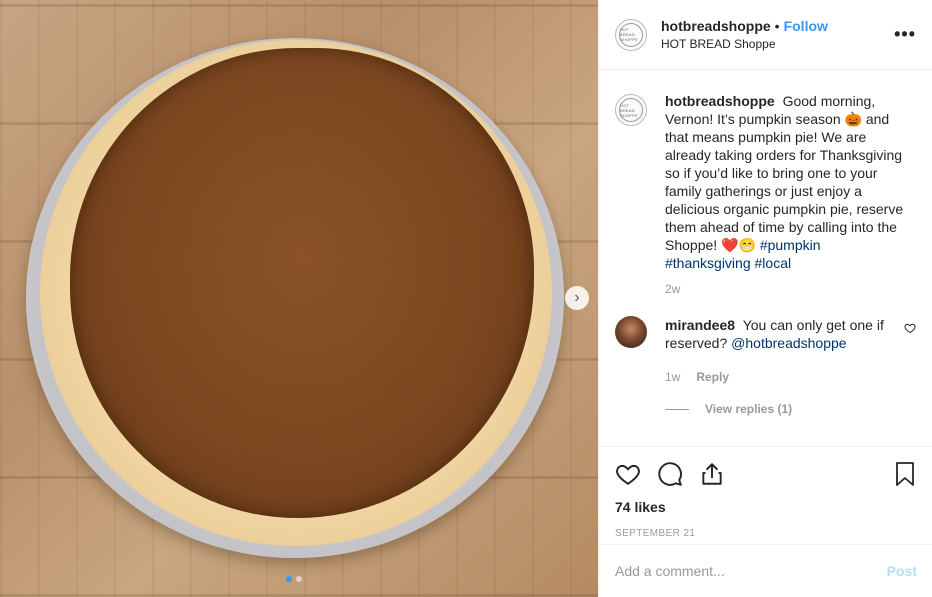 This screenshot has height=597, width=932. What do you see at coordinates (720, 101) in the screenshot?
I see `caption-username: hotbreadshoppe` at bounding box center [720, 101].